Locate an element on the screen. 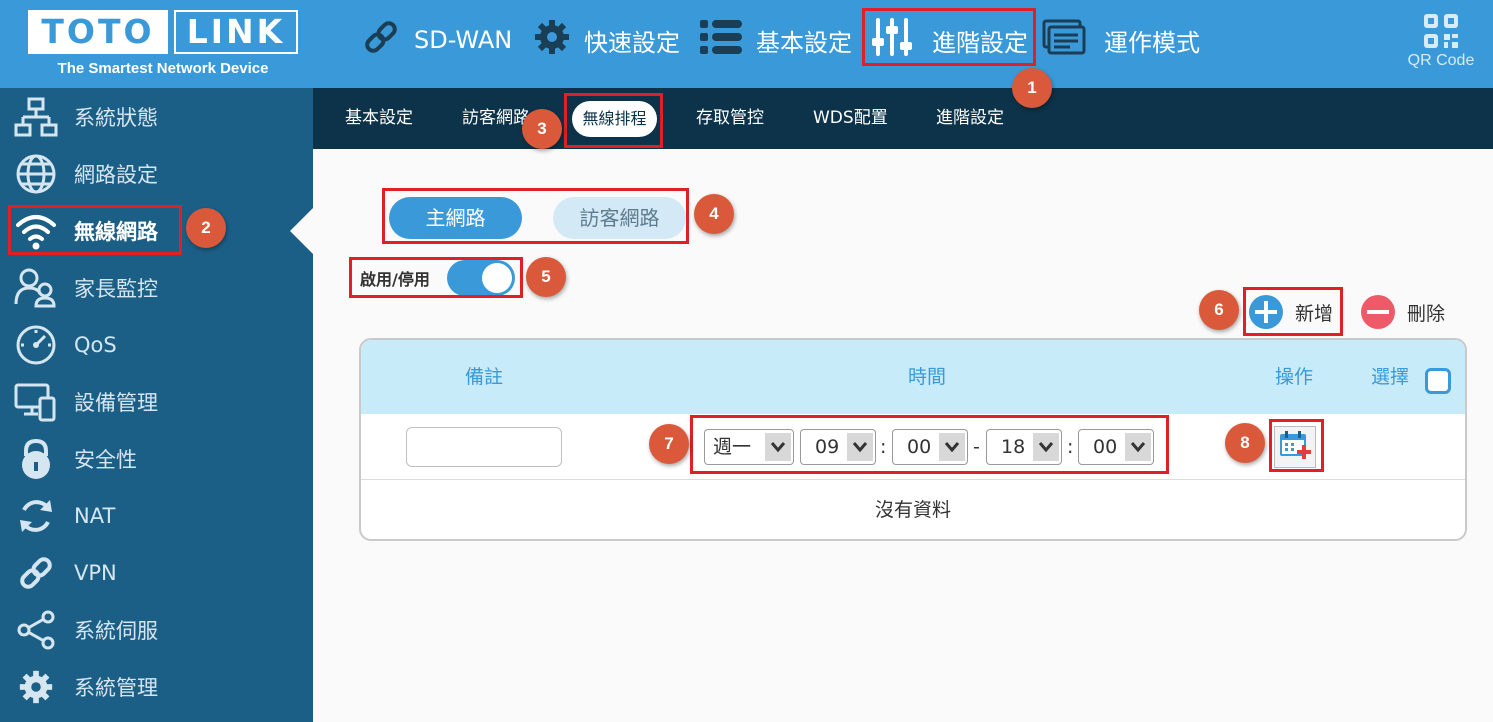 This screenshot has height=722, width=1493. sidebar-item-system-management: 系統管理 is located at coordinates (156, 686).